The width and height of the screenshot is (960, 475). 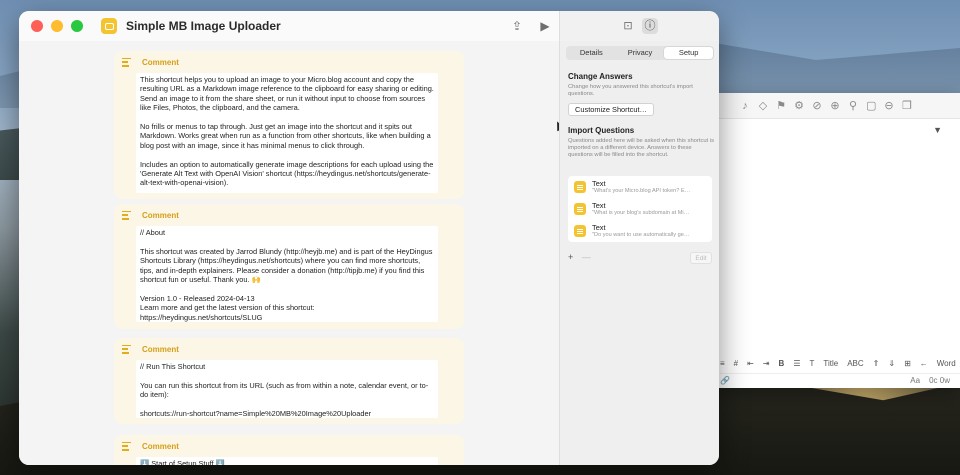 I want to click on abc-label: ABC, so click(x=855, y=363).